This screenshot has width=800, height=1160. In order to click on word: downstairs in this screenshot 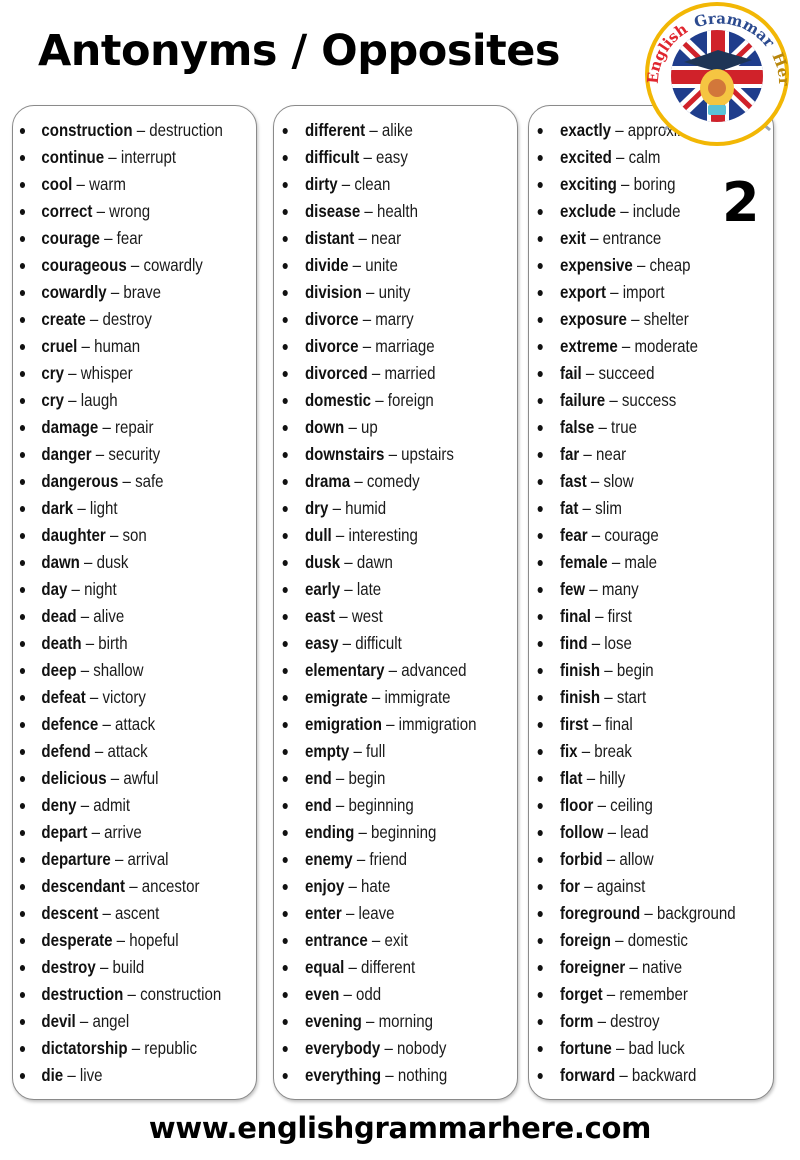, I will do `click(344, 454)`.